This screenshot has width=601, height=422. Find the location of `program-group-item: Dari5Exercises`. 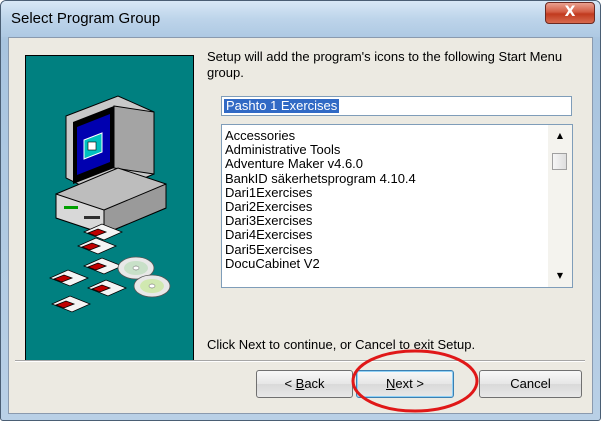

program-group-item: Dari5Exercises is located at coordinates (385, 249).